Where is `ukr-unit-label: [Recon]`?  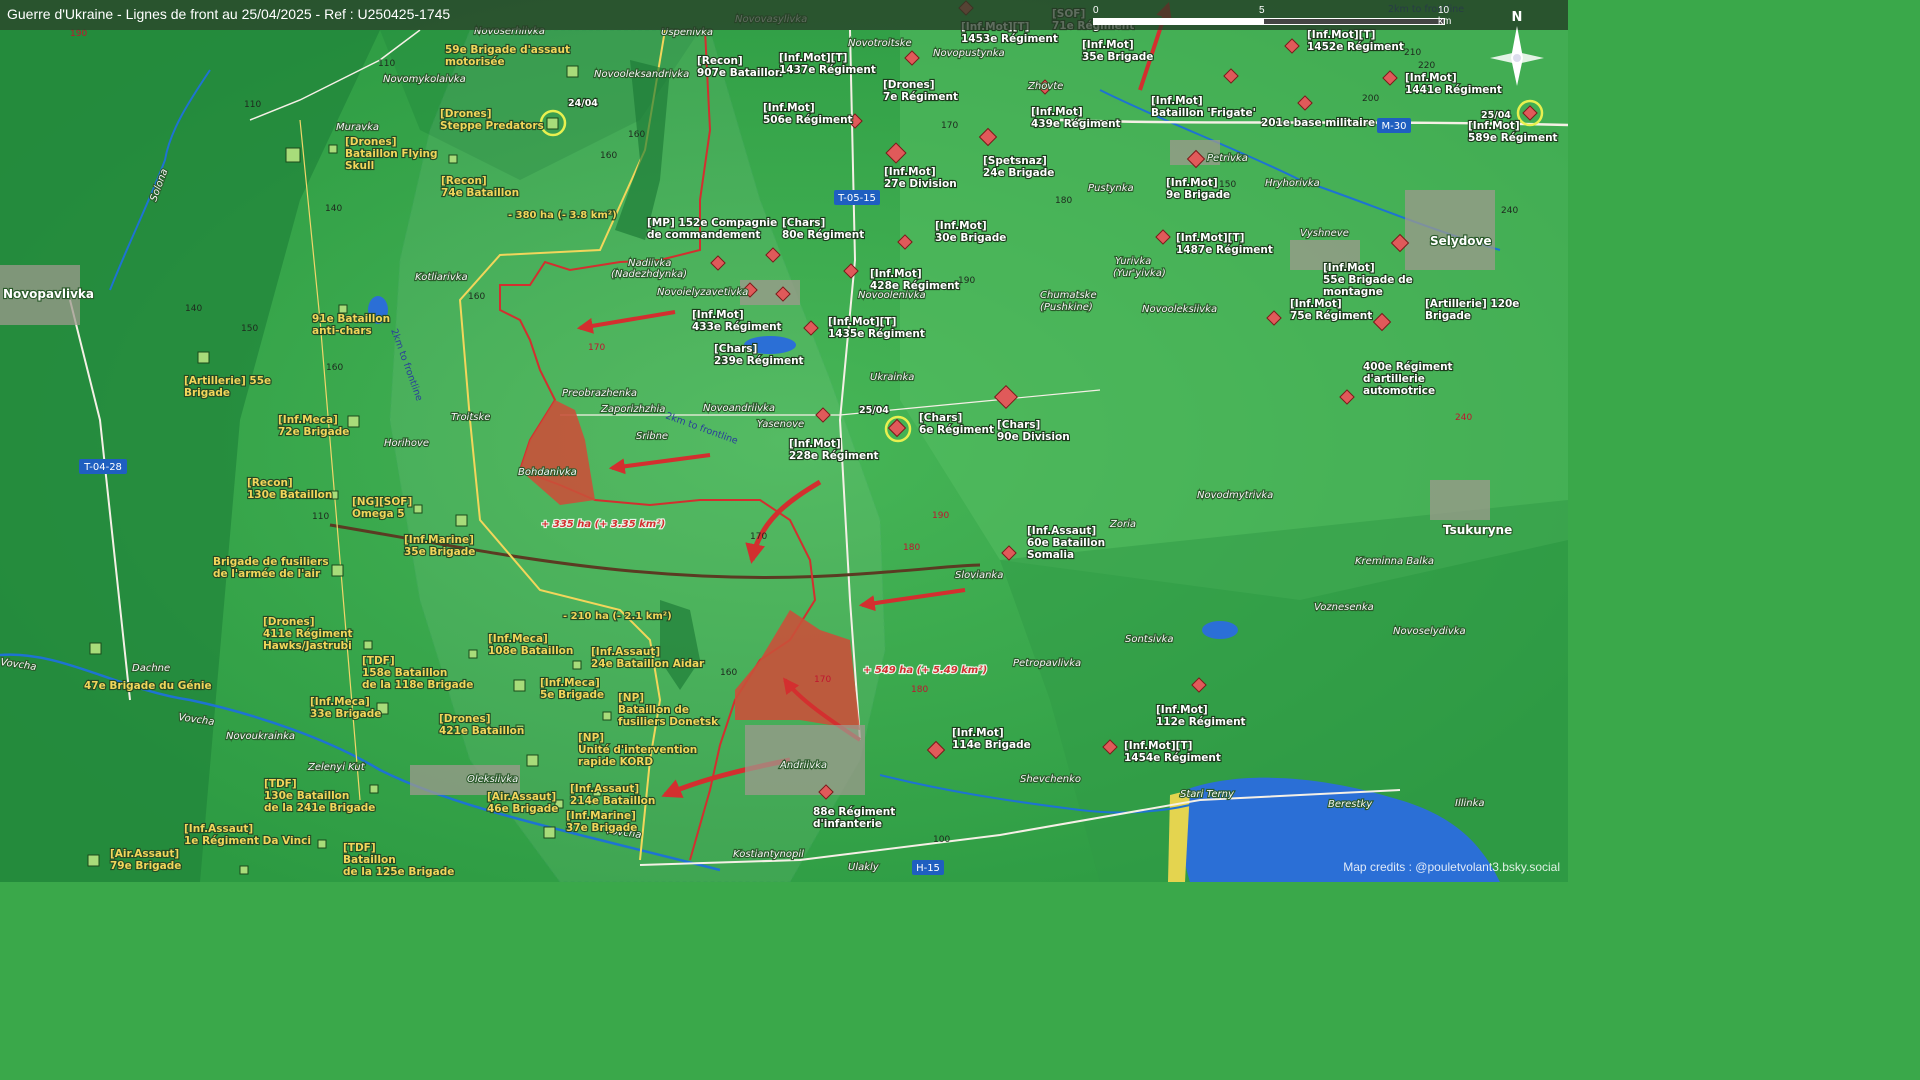 ukr-unit-label: [Recon] is located at coordinates (464, 181).